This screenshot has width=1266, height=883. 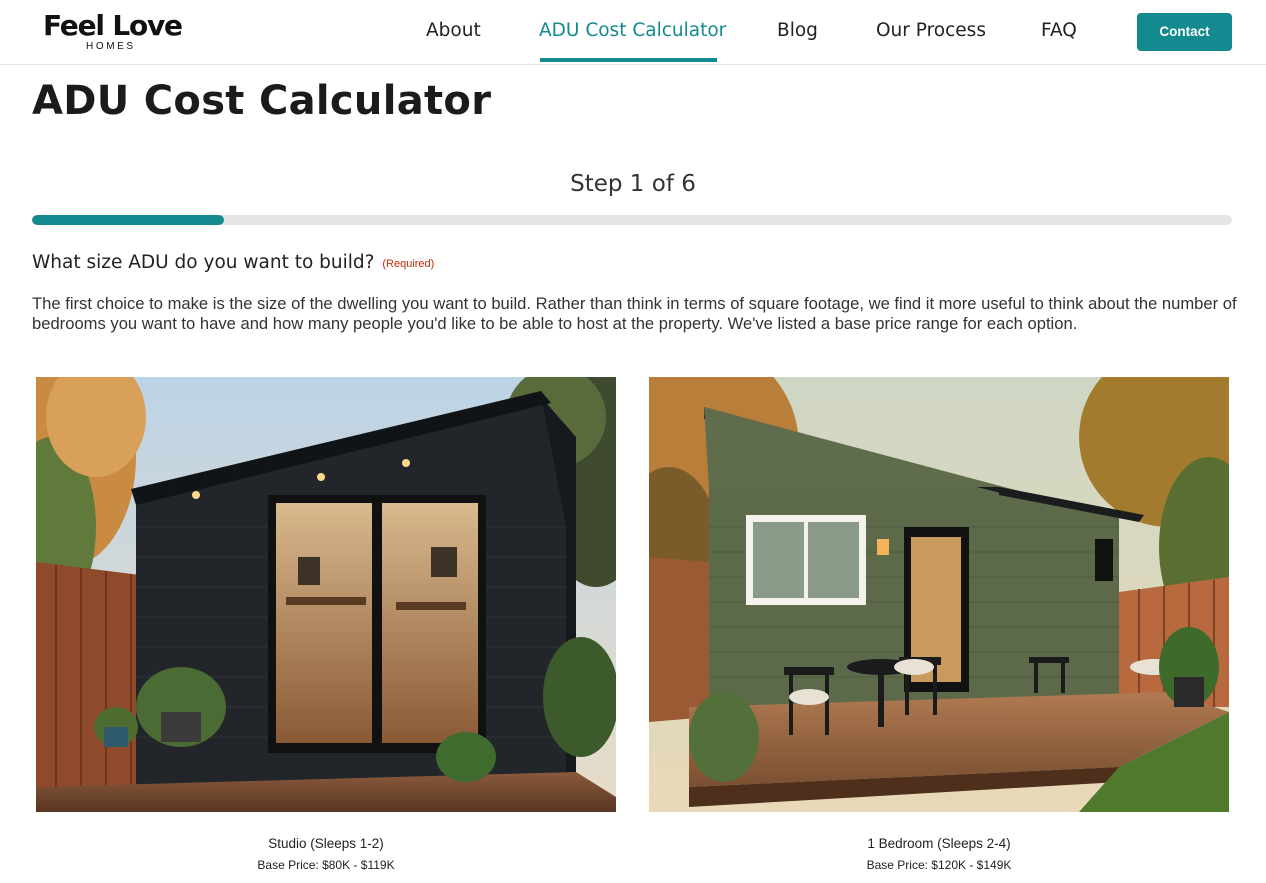 I want to click on option-price: Base Price: $120K - $149K, so click(x=939, y=865).